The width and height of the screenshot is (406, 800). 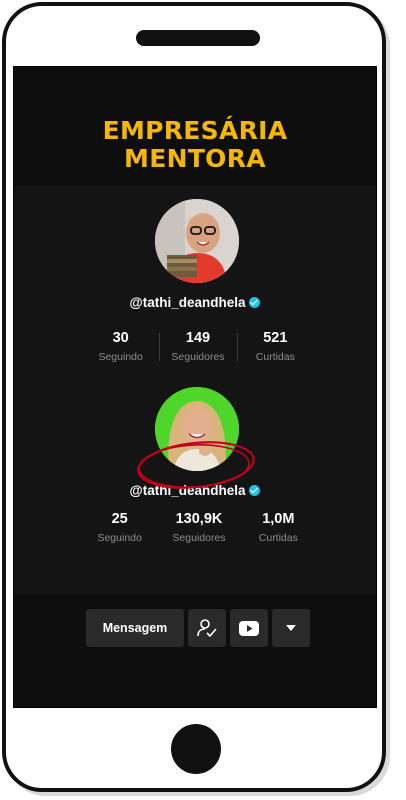 I want to click on profile-actions: Mensagem, so click(x=198, y=628).